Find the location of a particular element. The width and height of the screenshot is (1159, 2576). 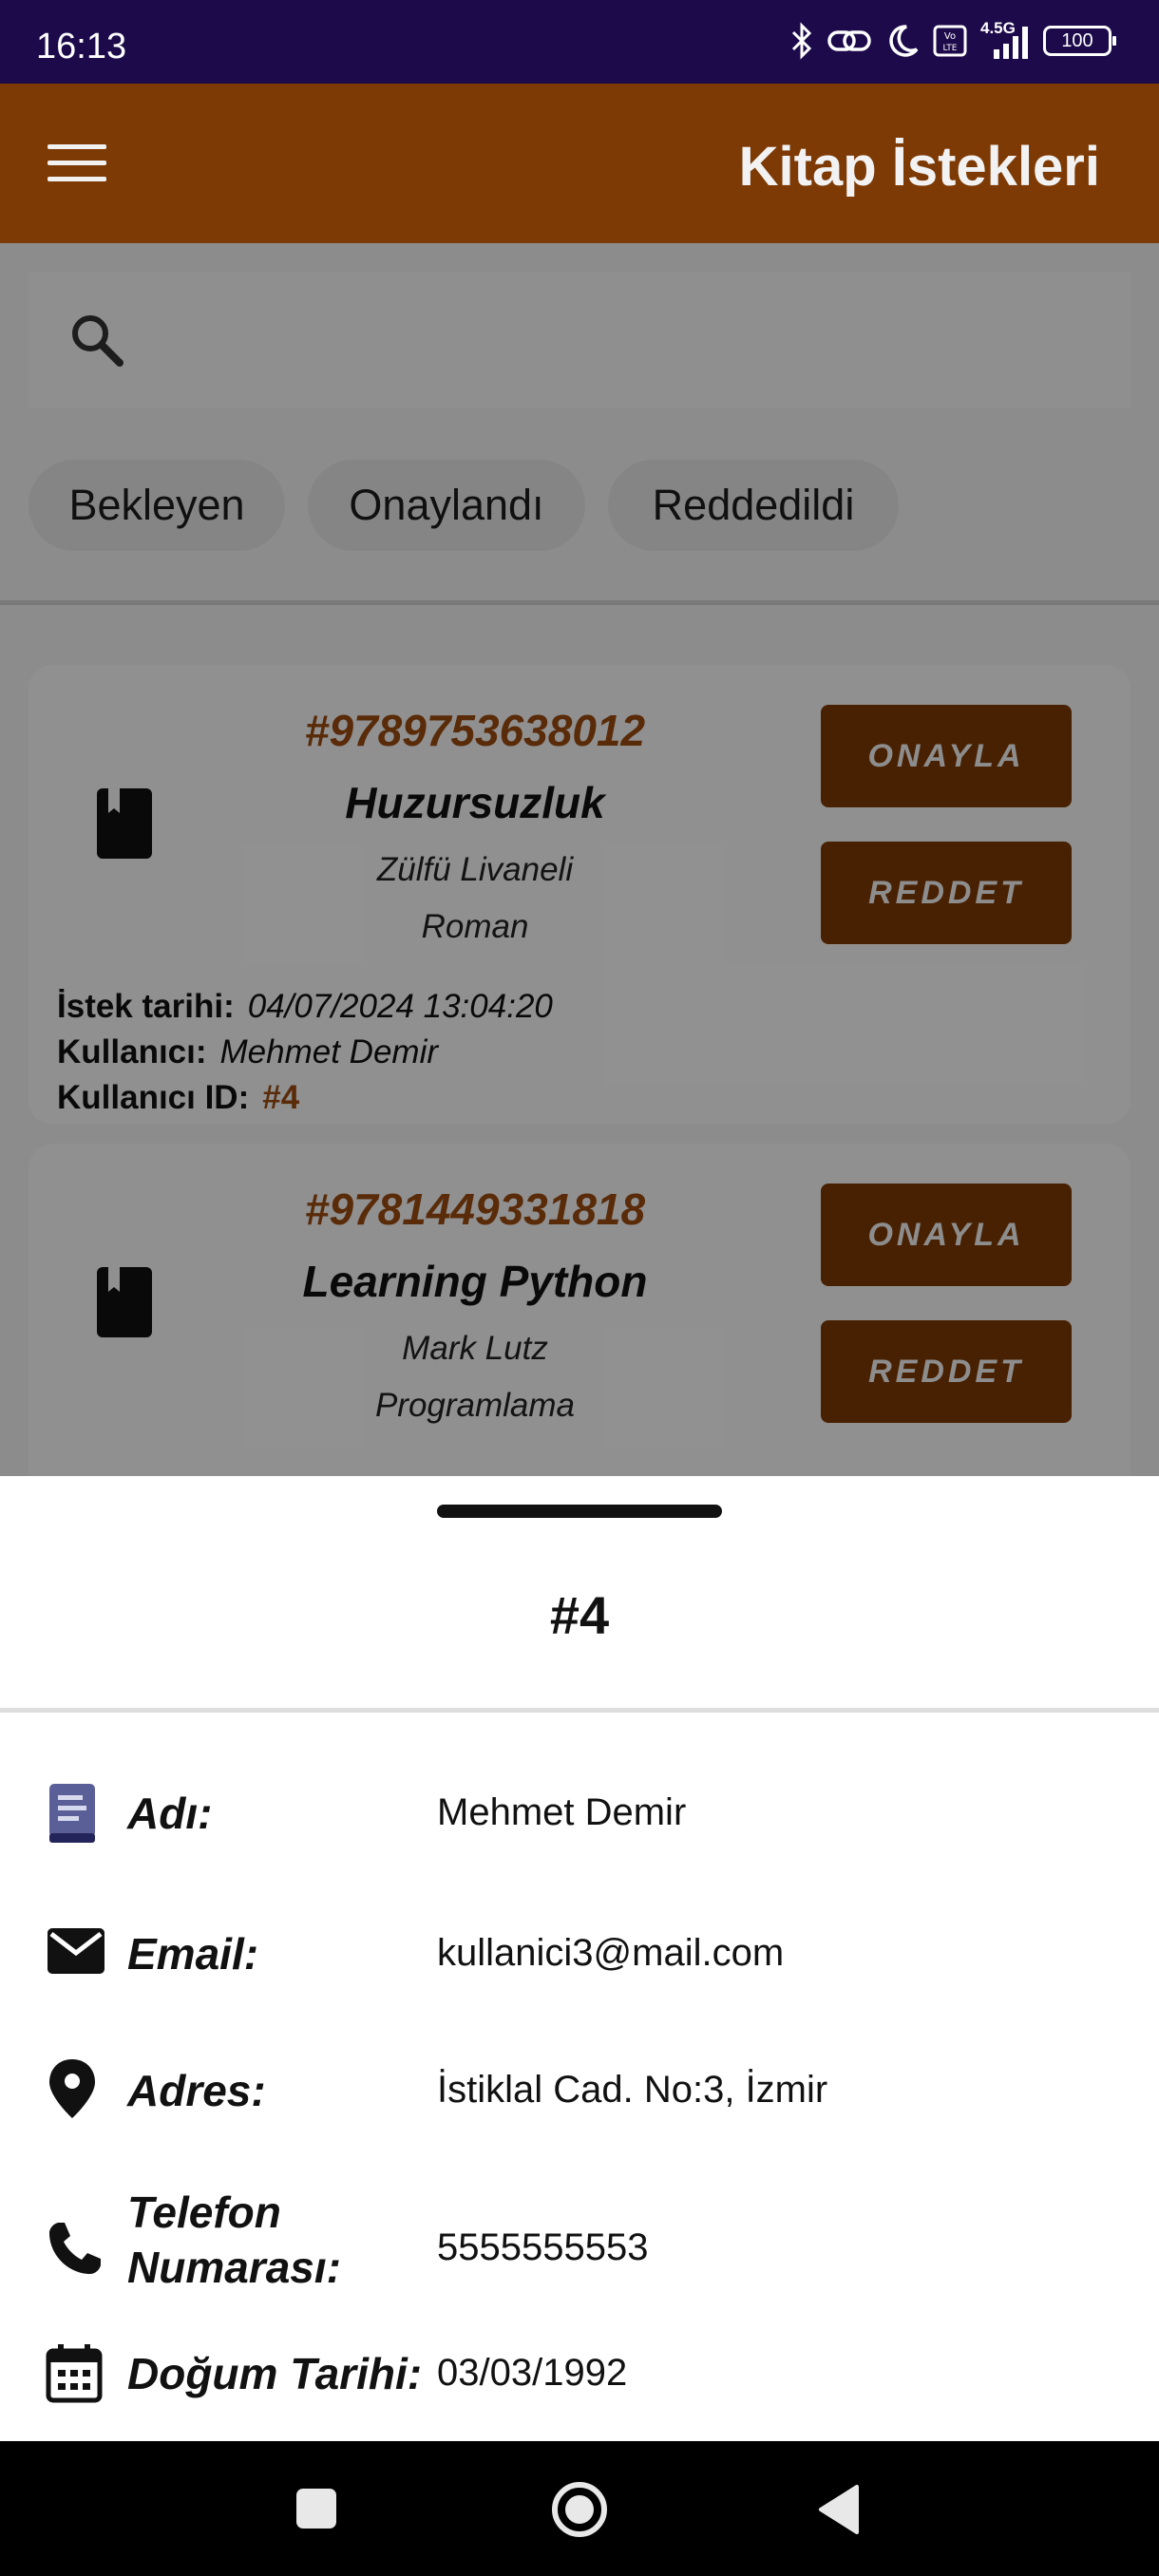

volte-icon: Vo LTE is located at coordinates (950, 41).